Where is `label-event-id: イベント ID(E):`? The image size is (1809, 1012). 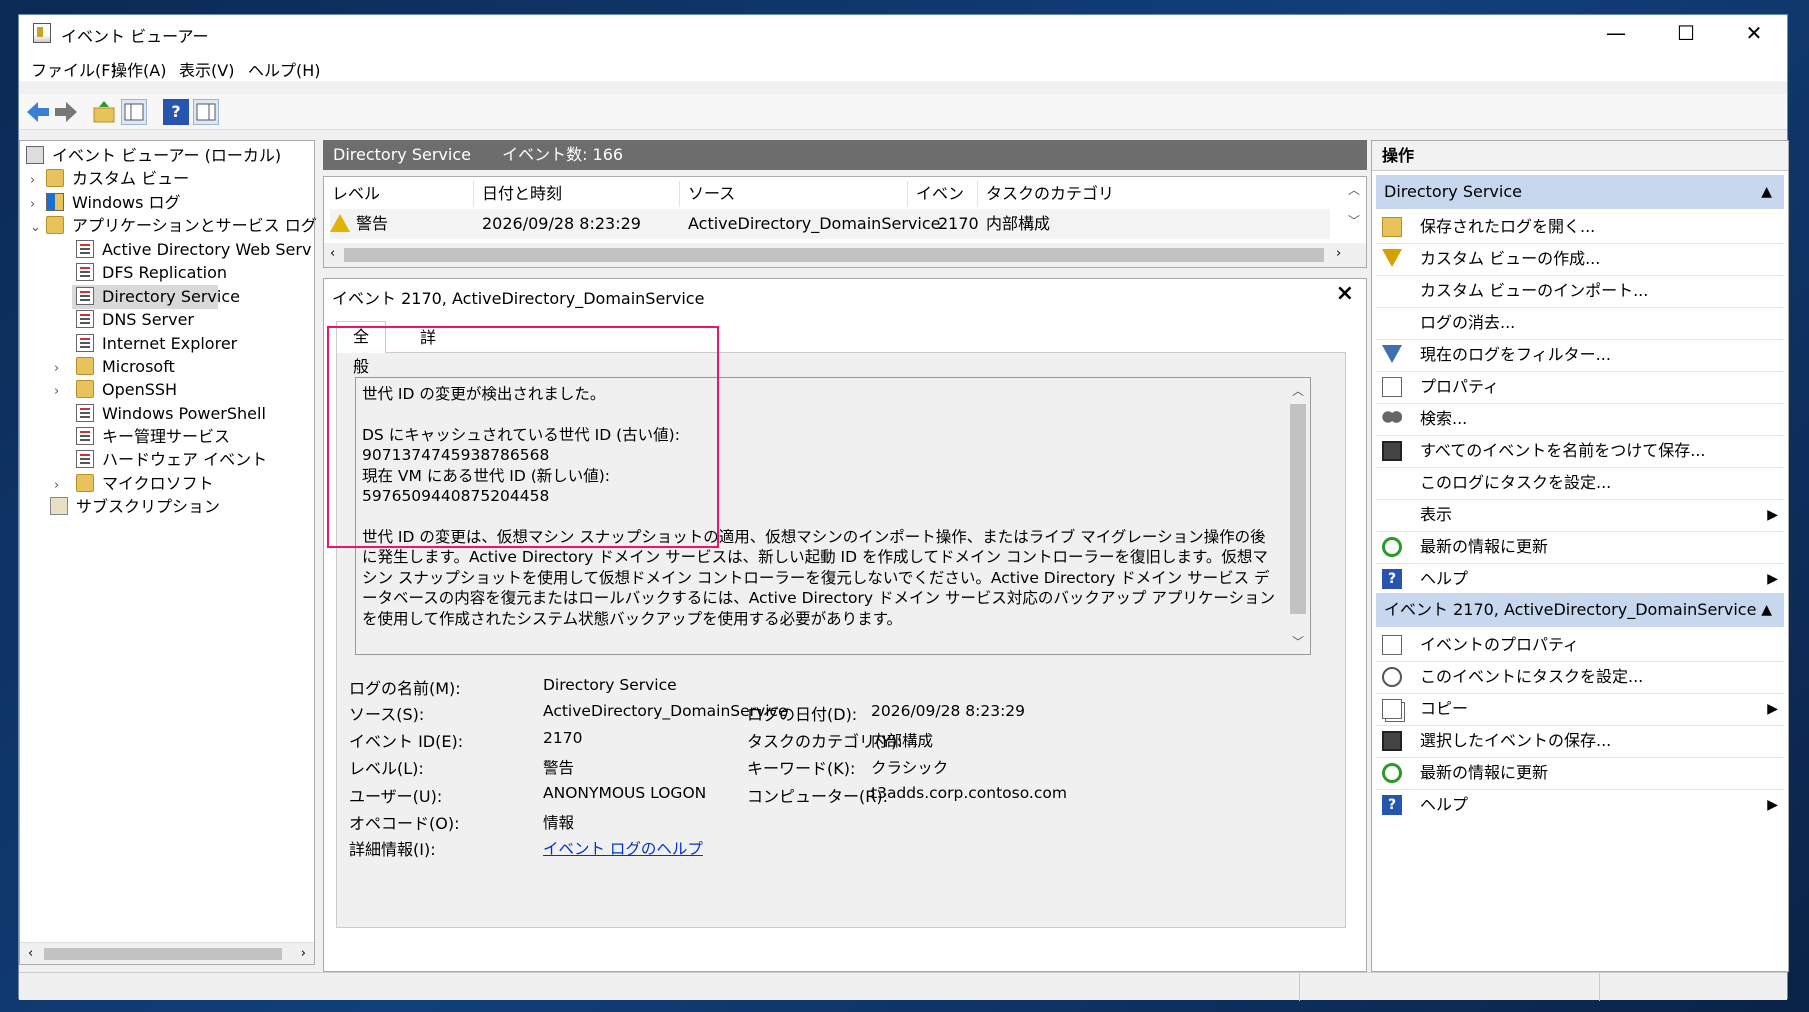
label-event-id: イベント ID(E): is located at coordinates (406, 741).